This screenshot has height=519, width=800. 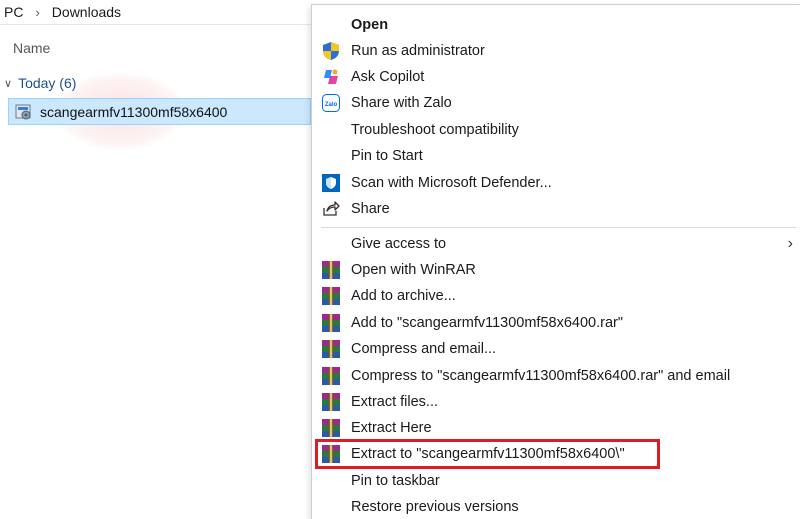 I want to click on menu-item-pin-to-taskbar: Pin to taskbar, so click(x=556, y=481).